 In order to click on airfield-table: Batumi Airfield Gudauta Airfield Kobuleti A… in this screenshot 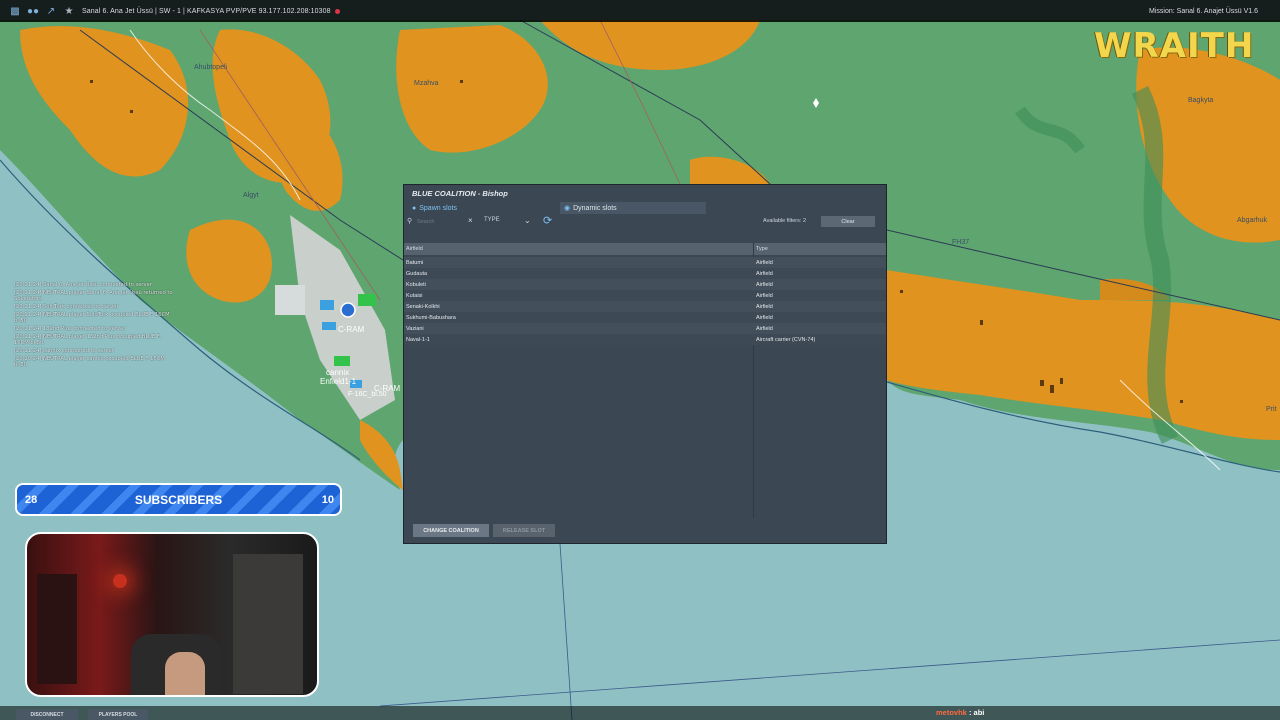, I will do `click(645, 301)`.